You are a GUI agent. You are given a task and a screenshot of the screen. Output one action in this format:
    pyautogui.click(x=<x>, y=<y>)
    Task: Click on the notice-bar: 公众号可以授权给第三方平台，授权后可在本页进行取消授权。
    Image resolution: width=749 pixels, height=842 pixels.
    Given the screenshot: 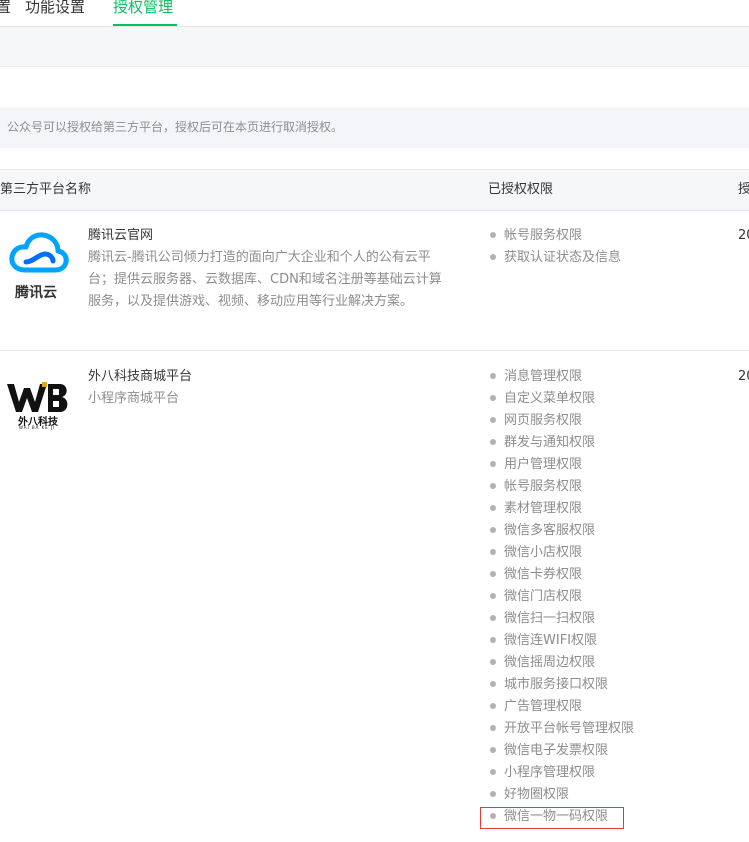 What is the action you would take?
    pyautogui.click(x=374, y=127)
    